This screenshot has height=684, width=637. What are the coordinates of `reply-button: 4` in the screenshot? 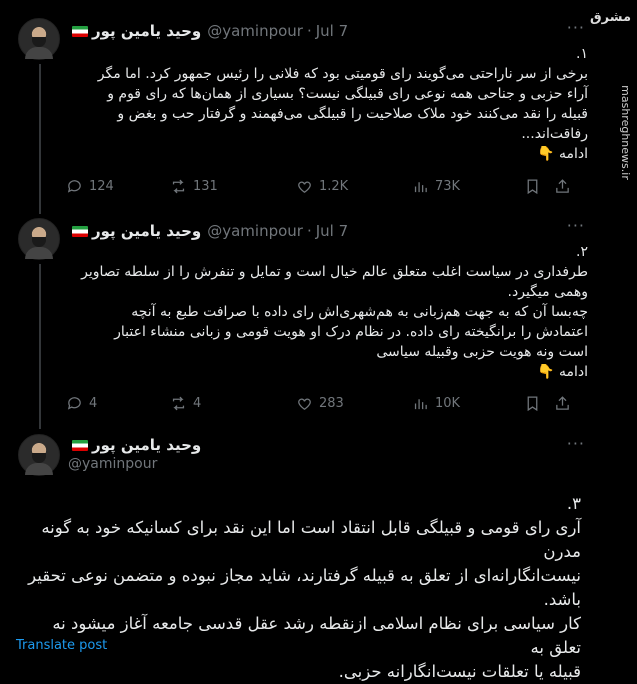 It's located at (118, 403).